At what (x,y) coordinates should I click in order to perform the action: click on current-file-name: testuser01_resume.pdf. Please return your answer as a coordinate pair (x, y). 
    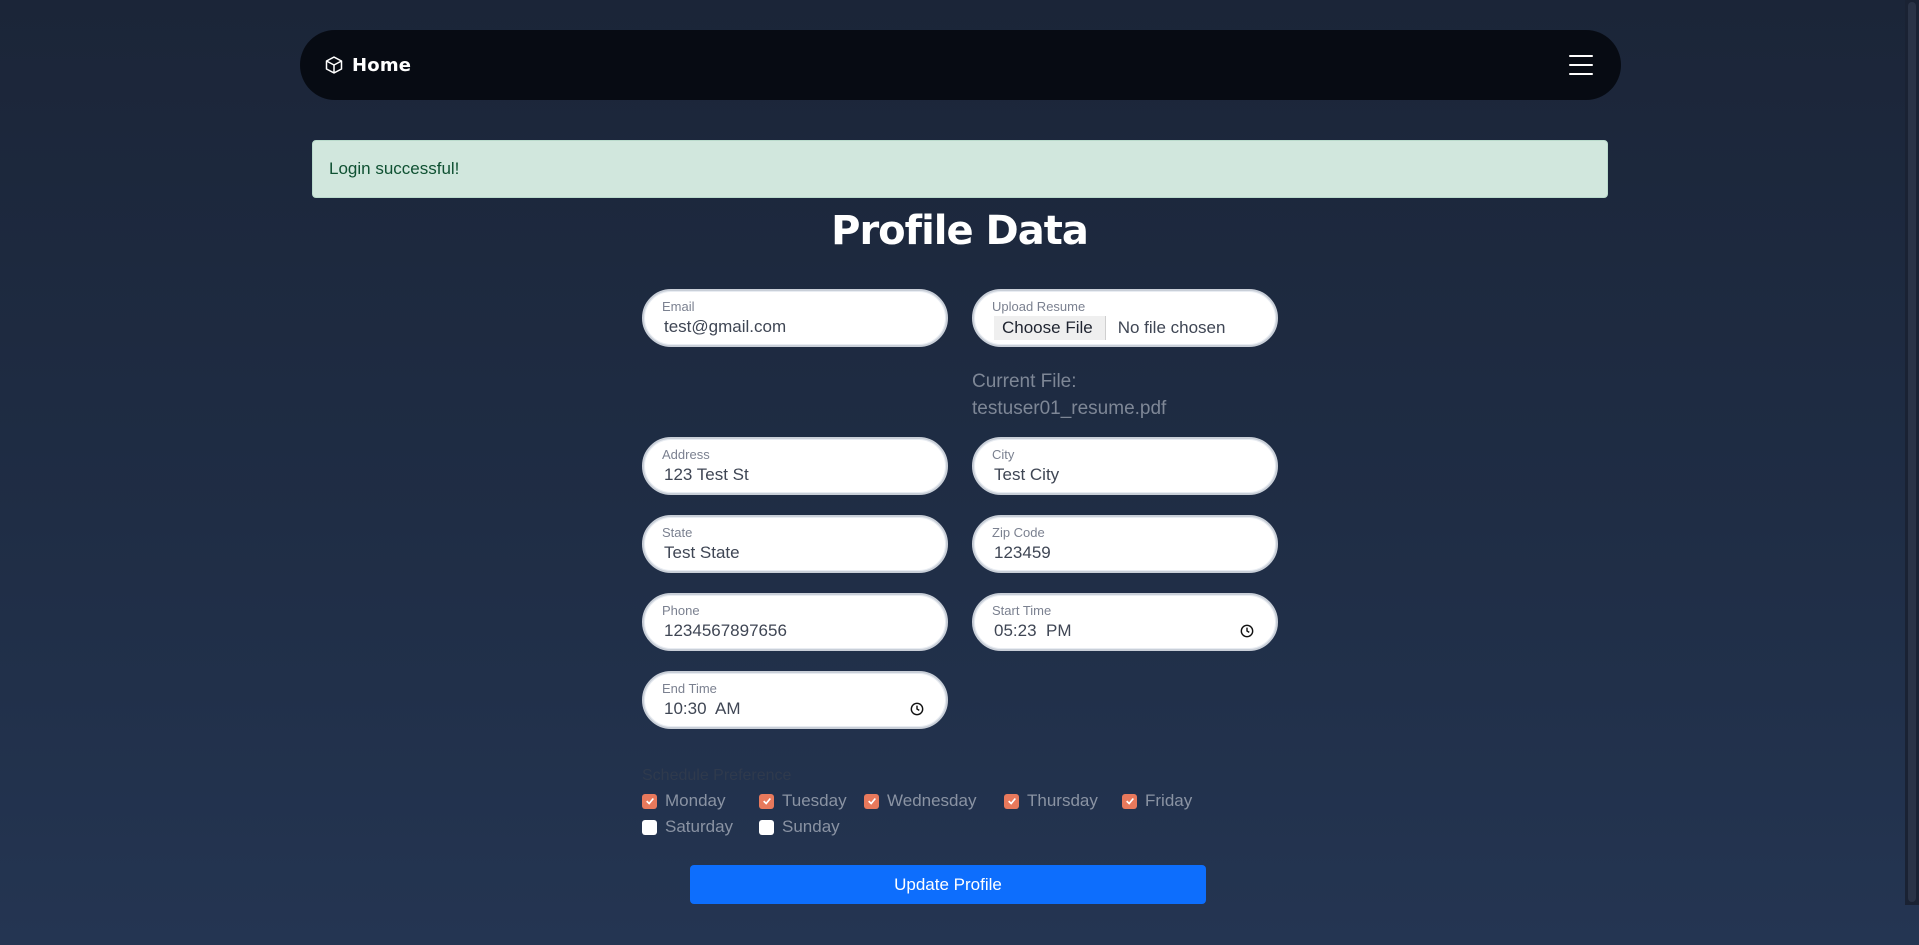
    Looking at the image, I should click on (1069, 408).